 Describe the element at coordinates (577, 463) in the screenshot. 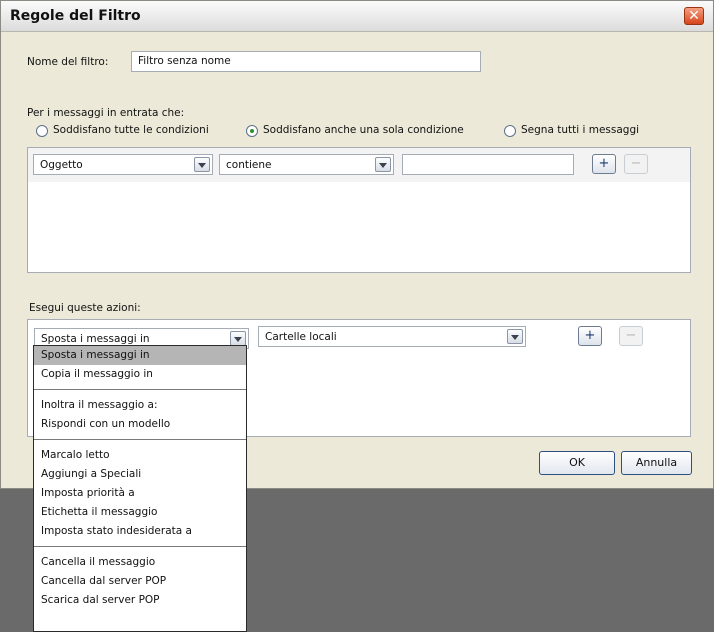

I see `ok-button: OK` at that location.